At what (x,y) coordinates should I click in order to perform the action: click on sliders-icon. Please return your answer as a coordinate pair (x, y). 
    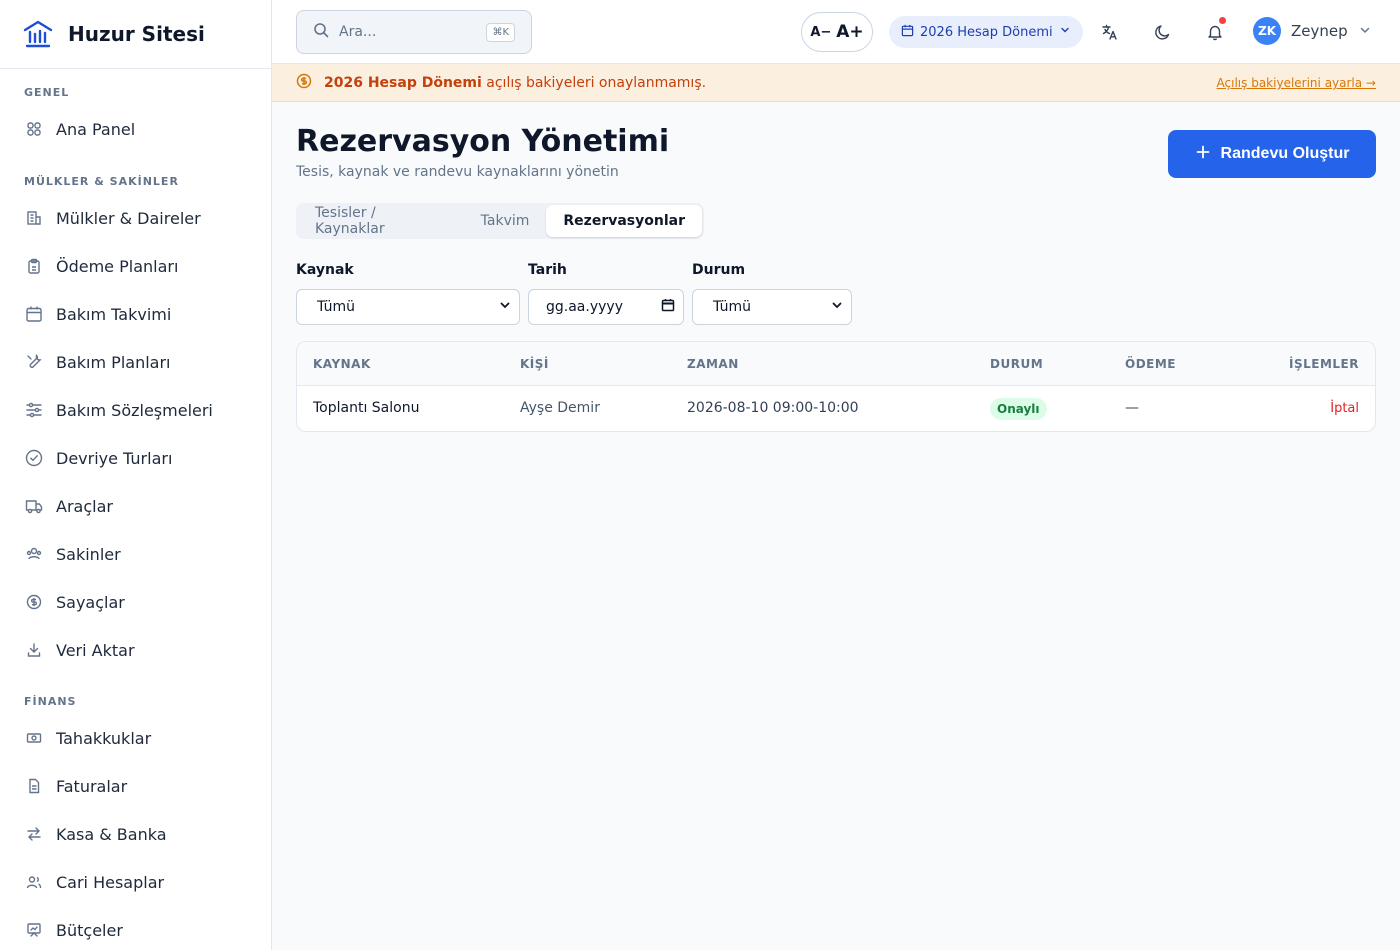
    Looking at the image, I should click on (34, 410).